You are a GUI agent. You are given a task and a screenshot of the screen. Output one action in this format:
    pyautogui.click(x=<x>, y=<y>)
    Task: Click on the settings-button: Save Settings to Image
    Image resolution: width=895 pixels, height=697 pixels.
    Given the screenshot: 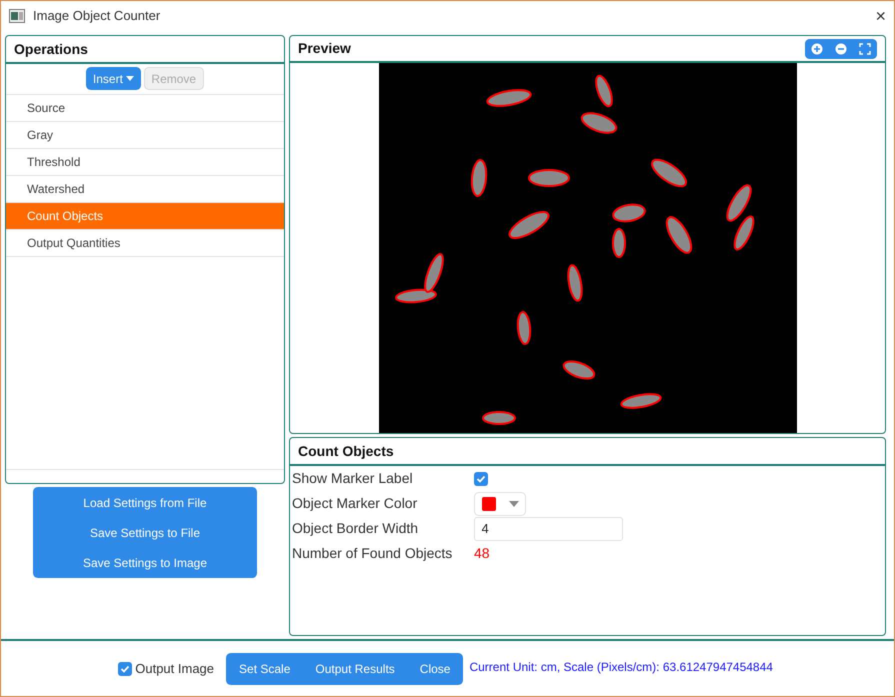 What is the action you would take?
    pyautogui.click(x=145, y=562)
    